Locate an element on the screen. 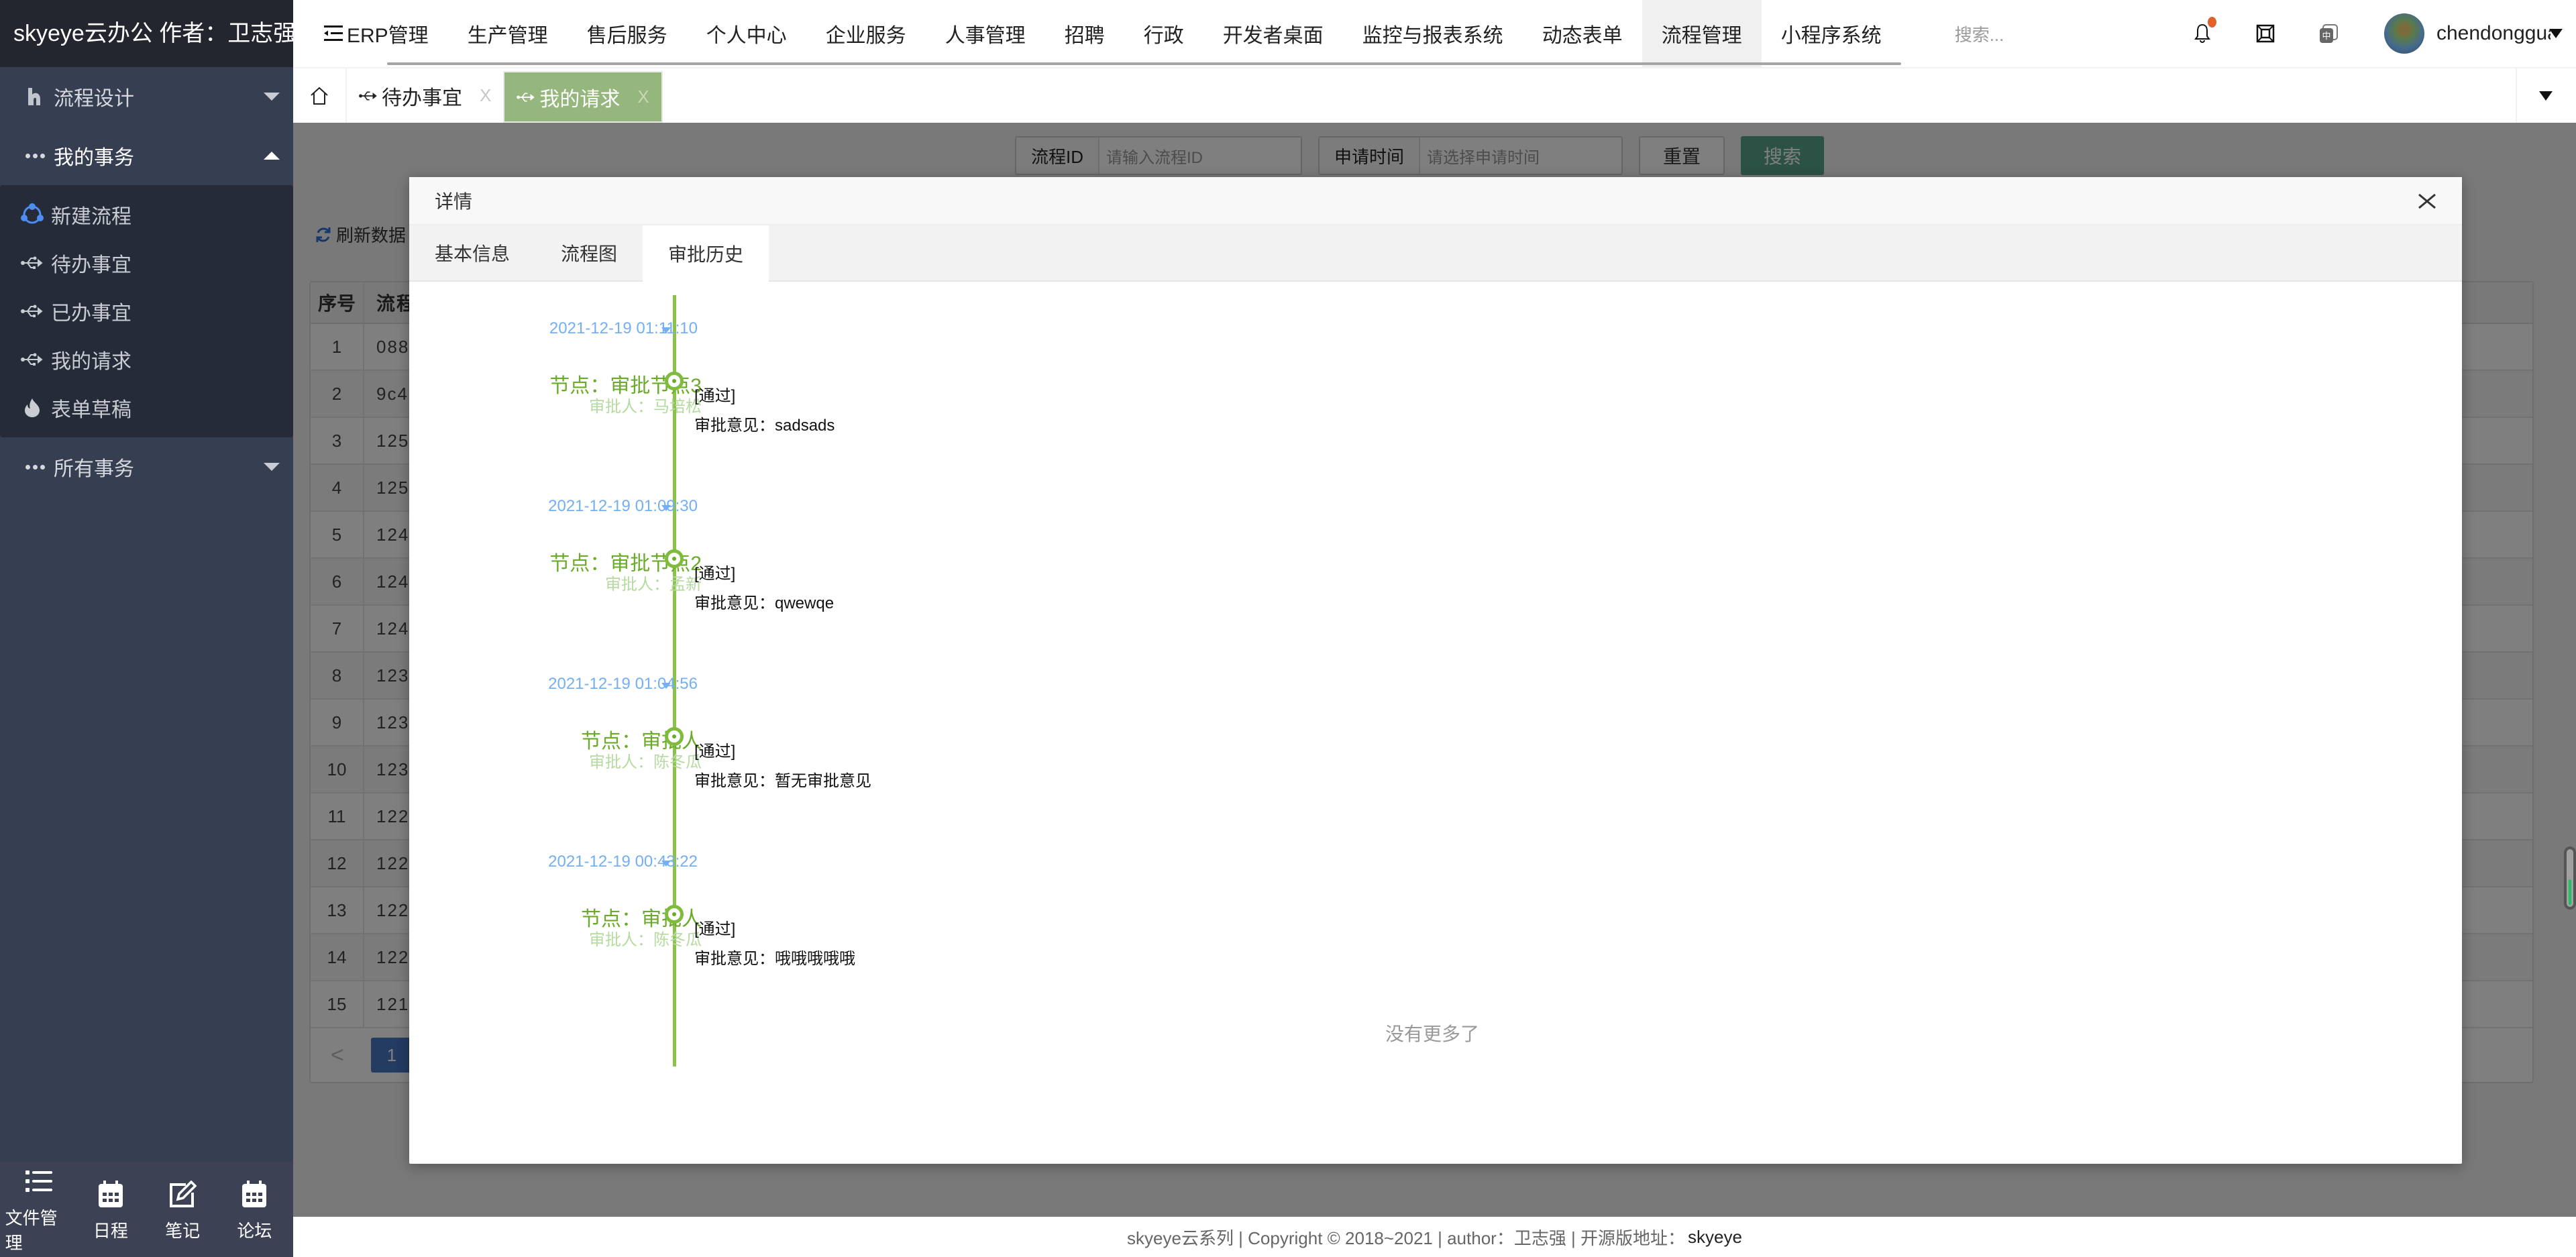 The image size is (2576, 1257). sidebar-group-all-affairs: 所有事务 is located at coordinates (146, 467).